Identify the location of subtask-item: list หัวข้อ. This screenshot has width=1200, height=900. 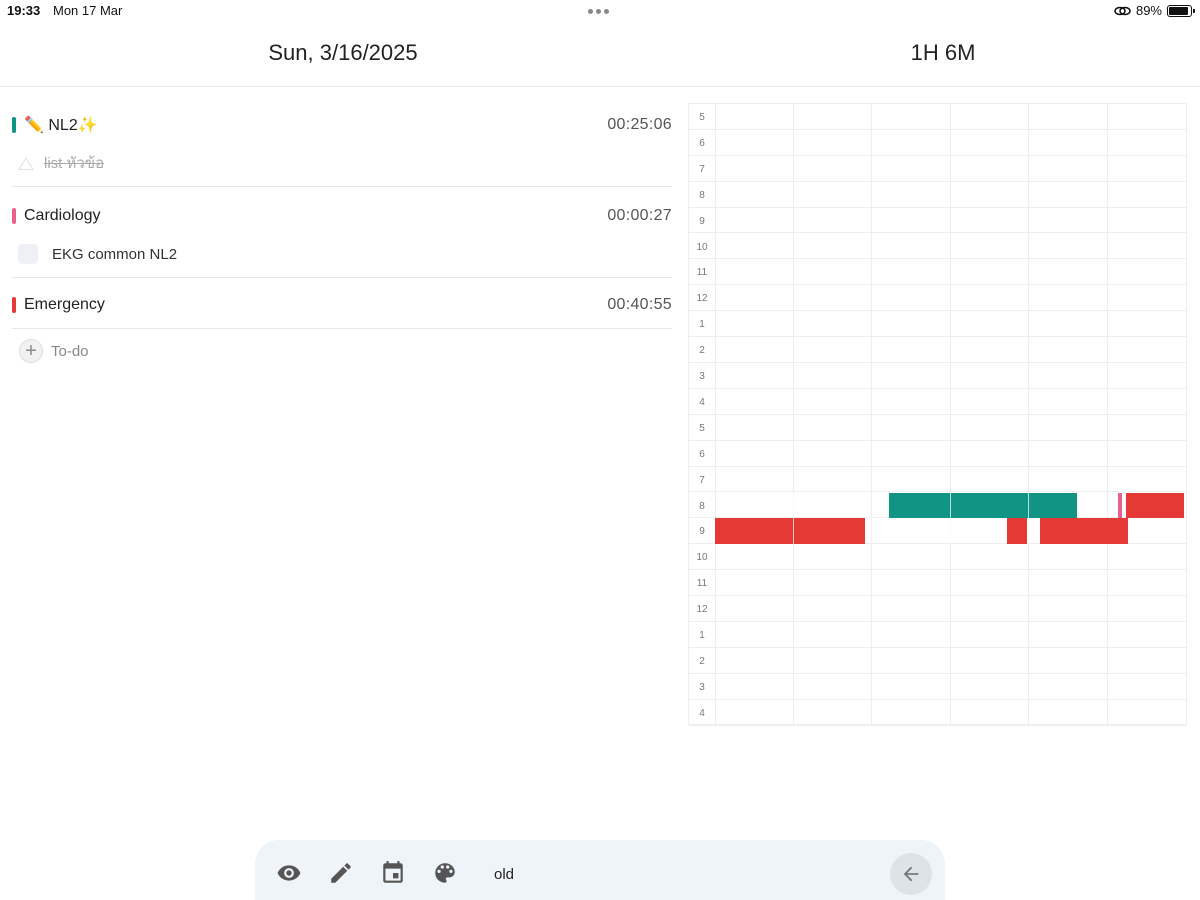
(342, 163).